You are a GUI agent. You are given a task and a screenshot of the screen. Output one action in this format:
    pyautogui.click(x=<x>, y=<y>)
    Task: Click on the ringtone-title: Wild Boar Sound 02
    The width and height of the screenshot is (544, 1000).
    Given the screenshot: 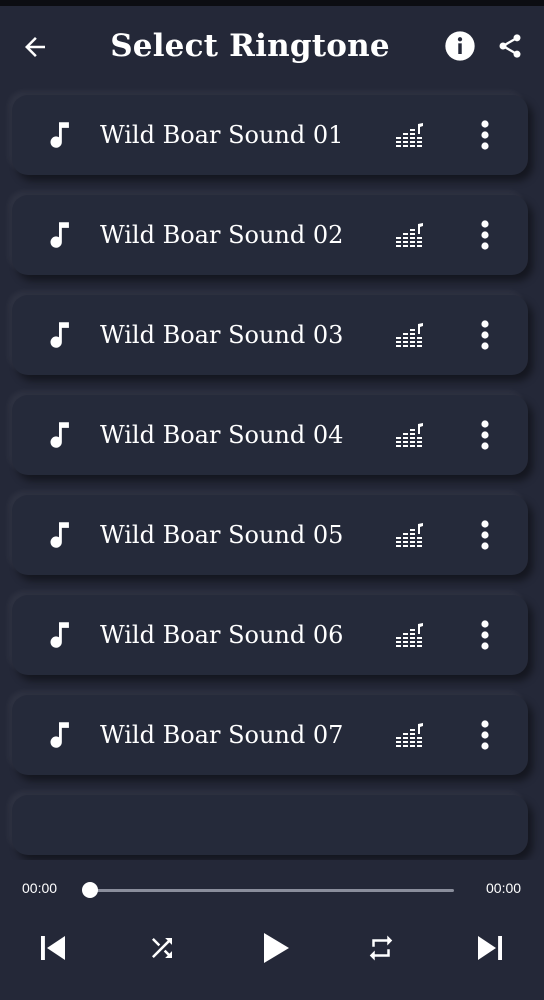 What is the action you would take?
    pyautogui.click(x=222, y=235)
    